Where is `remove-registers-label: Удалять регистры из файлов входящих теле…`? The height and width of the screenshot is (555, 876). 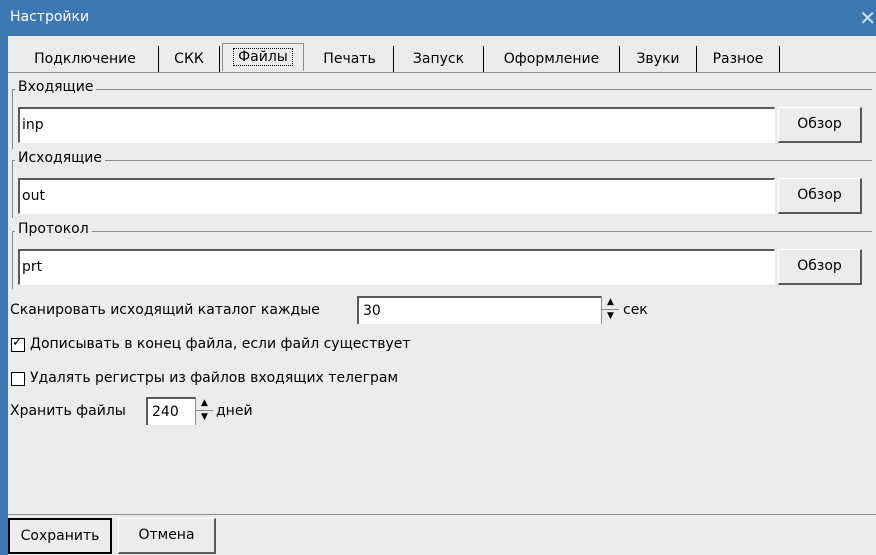 remove-registers-label: Удалять регистры из файлов входящих теле… is located at coordinates (214, 378).